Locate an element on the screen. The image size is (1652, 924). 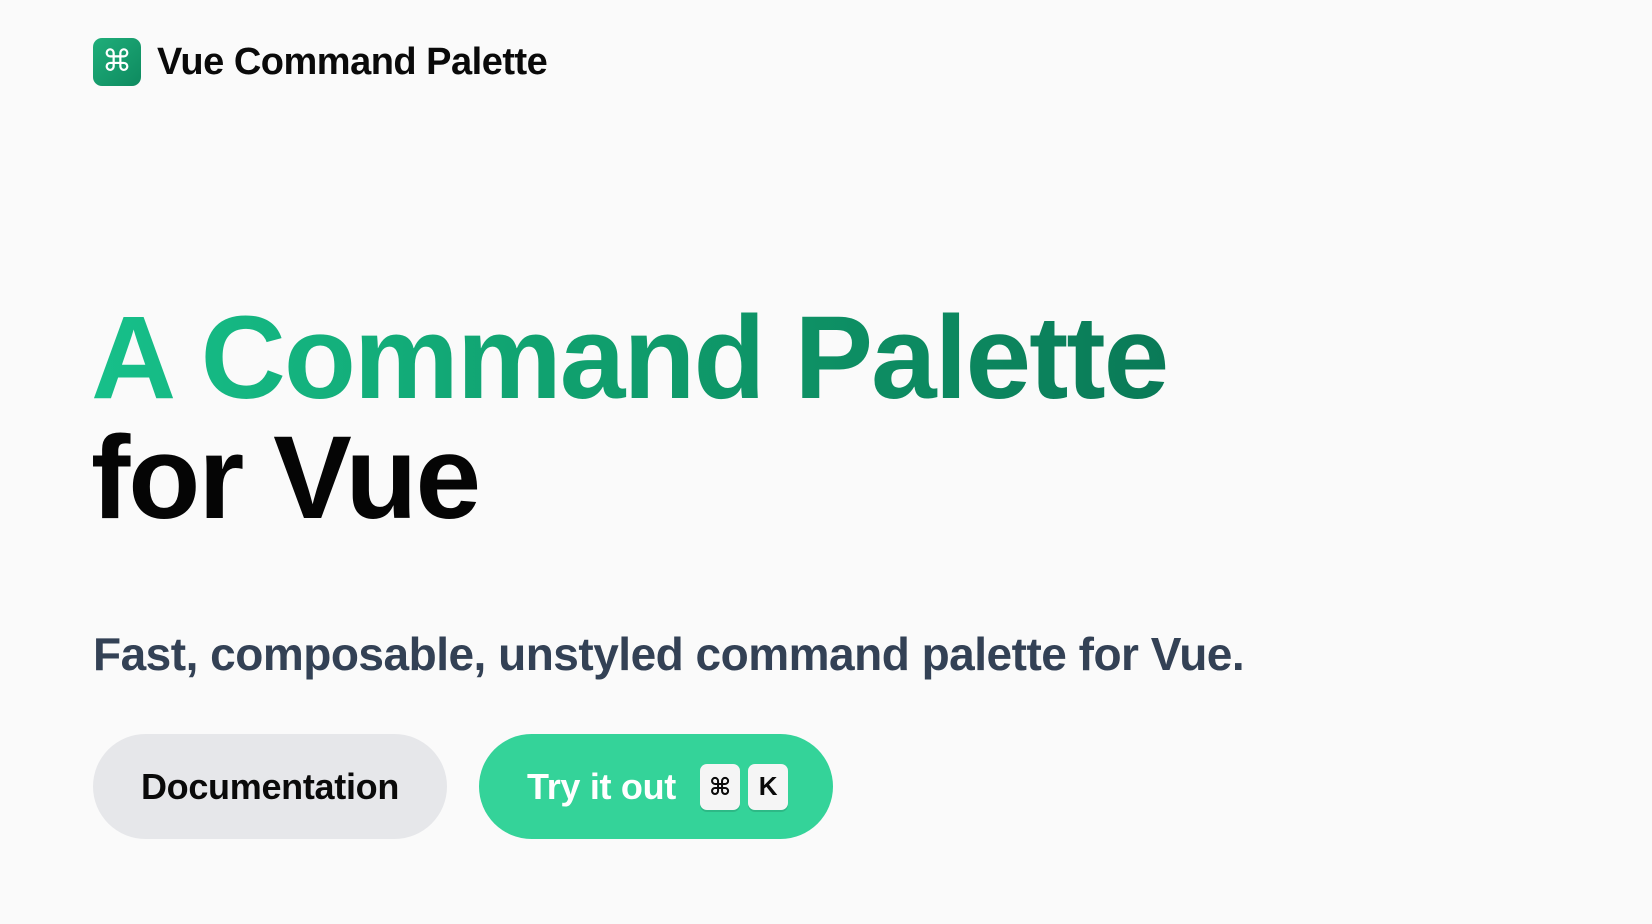
site-header: ⌘ Vue Command Palette is located at coordinates (320, 62).